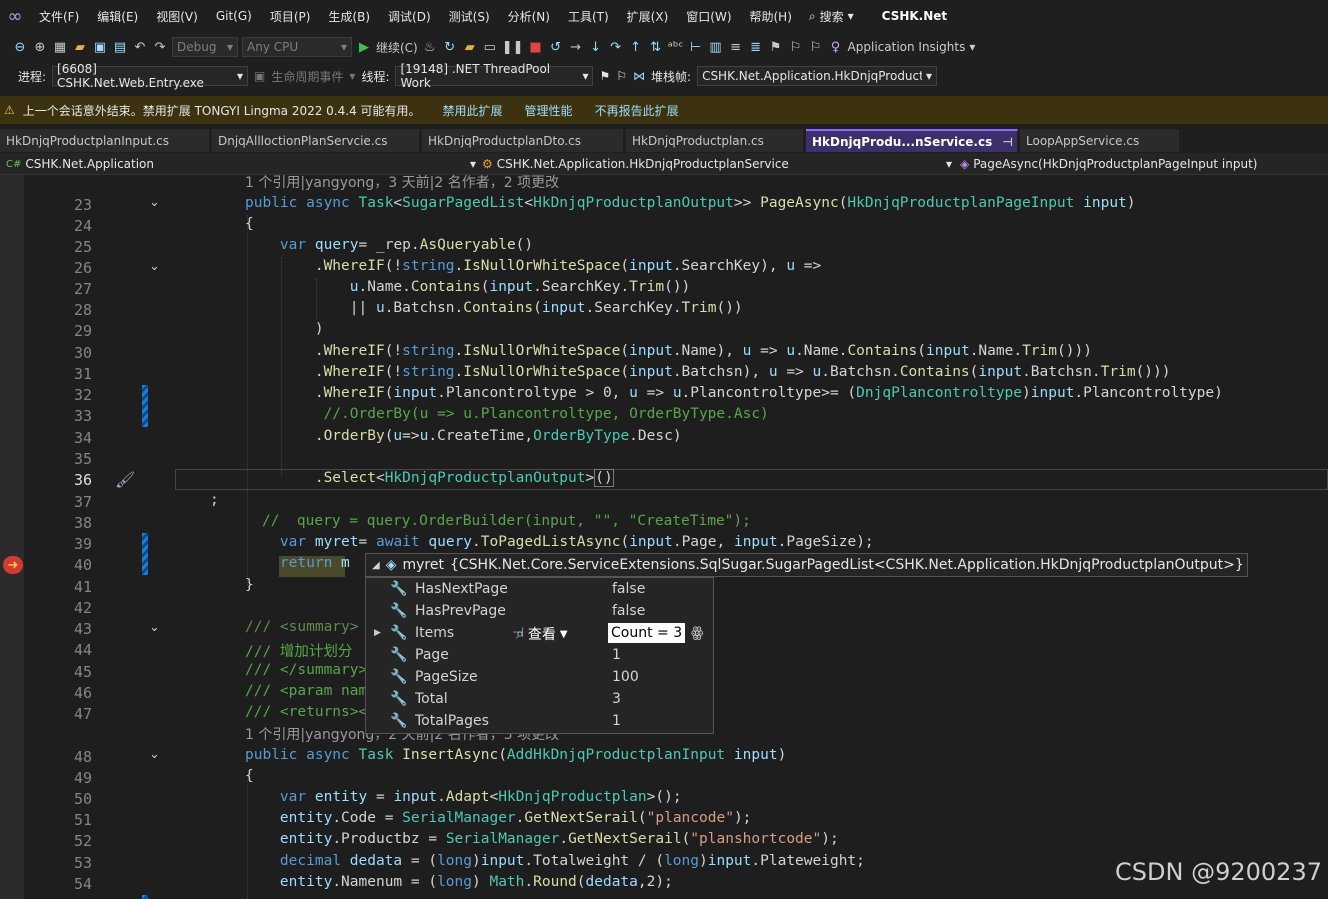 The height and width of the screenshot is (899, 1328). What do you see at coordinates (556, 47) in the screenshot?
I see `restart-icon: ↺` at bounding box center [556, 47].